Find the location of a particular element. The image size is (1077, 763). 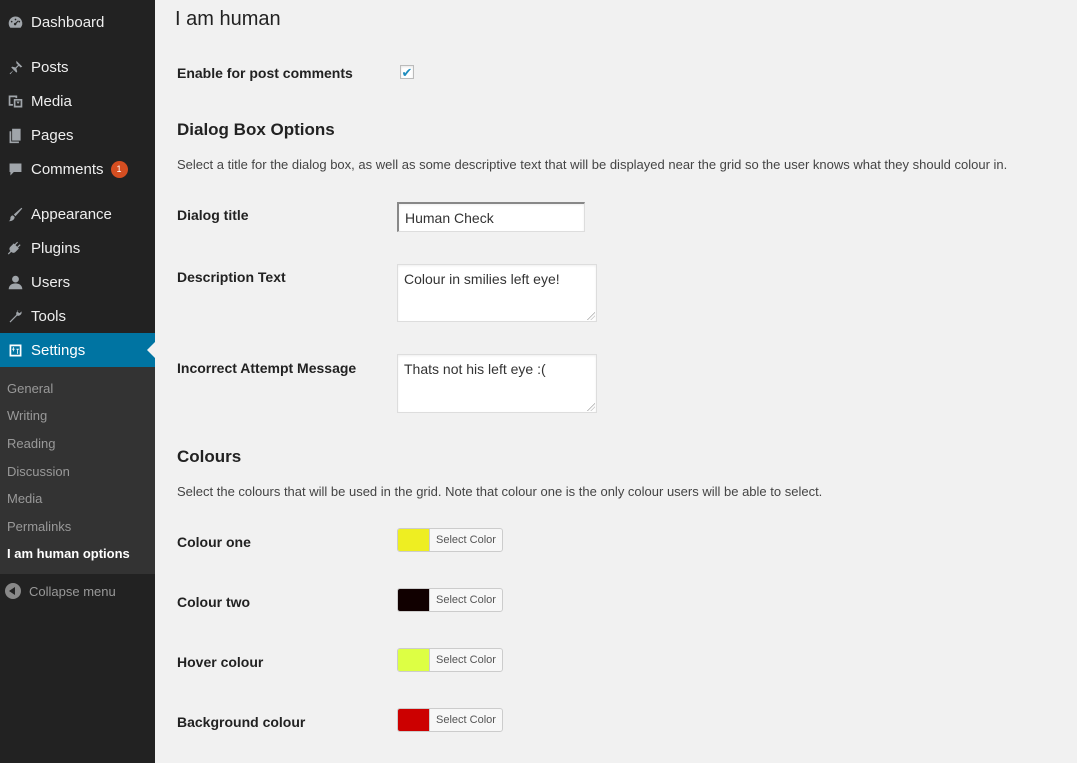

user-icon is located at coordinates (15, 282).